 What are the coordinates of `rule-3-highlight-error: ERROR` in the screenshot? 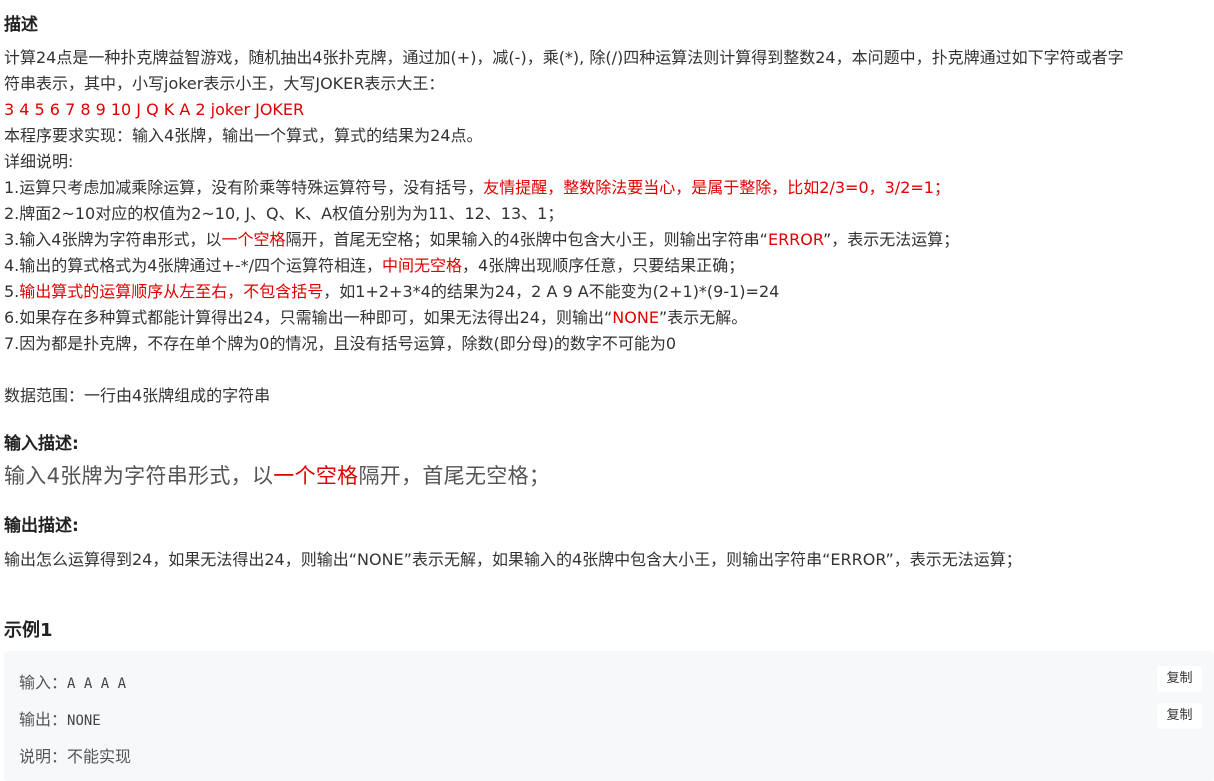 It's located at (795, 239).